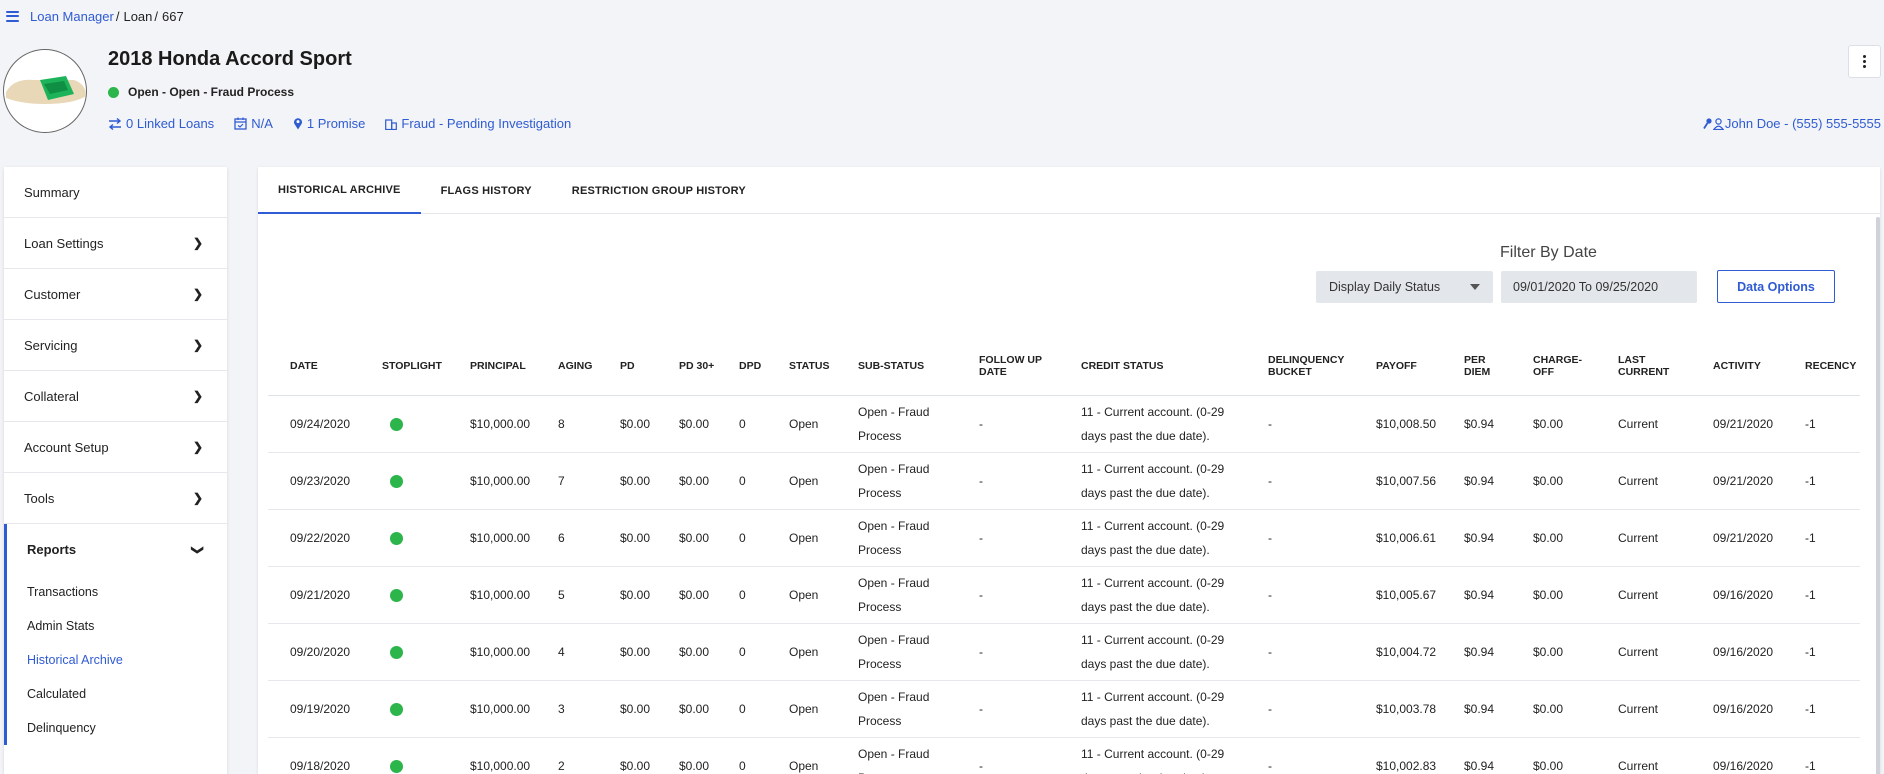  I want to click on tab-flags-history: FLAGS HISTORY, so click(486, 190).